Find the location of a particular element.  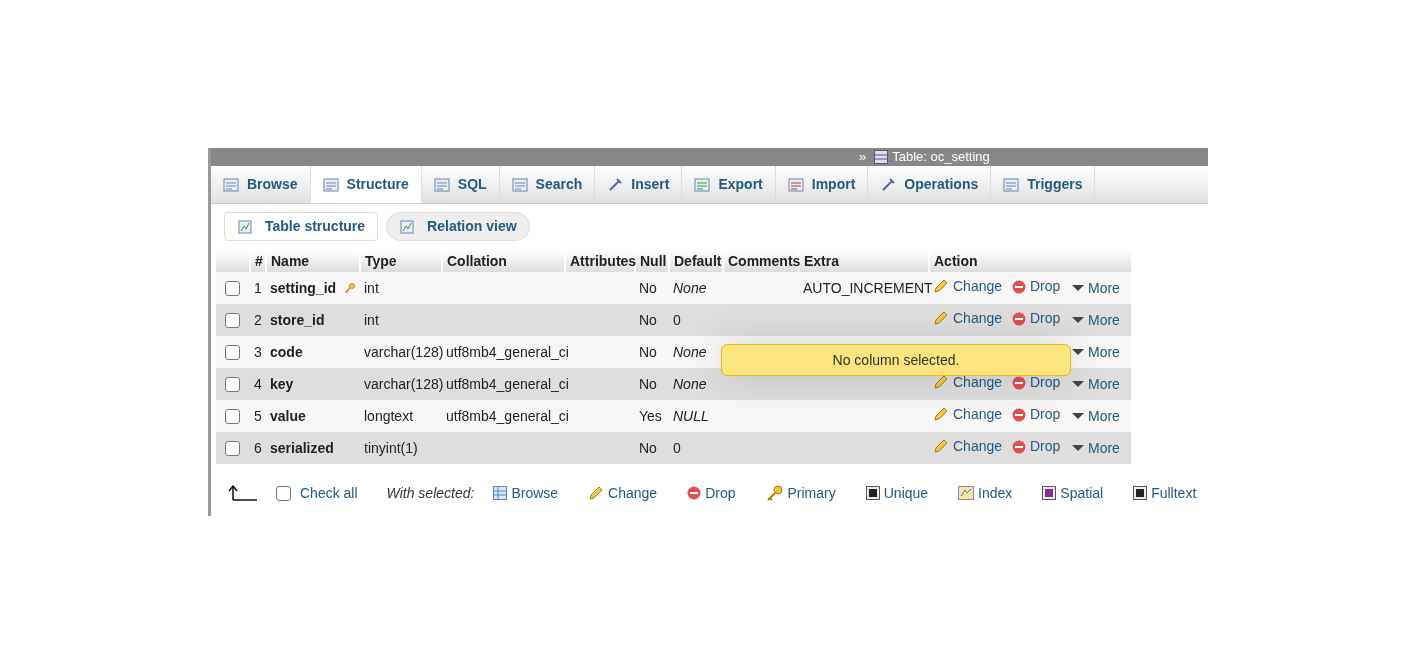

bulk-action-link: Drop is located at coordinates (711, 493).